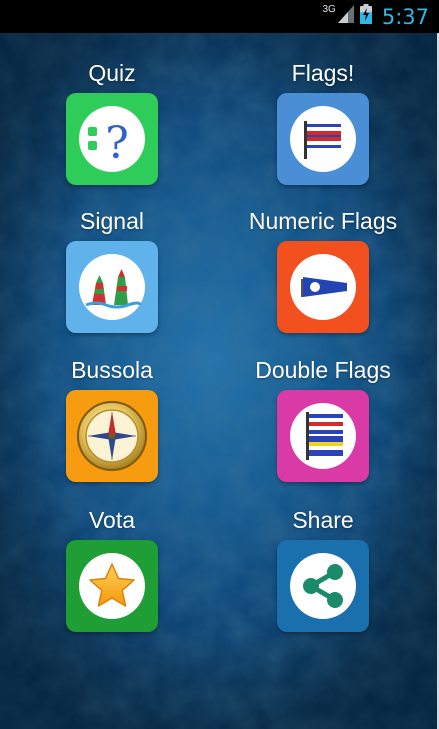 Image resolution: width=439 pixels, height=729 pixels. I want to click on flags-button, so click(323, 139).